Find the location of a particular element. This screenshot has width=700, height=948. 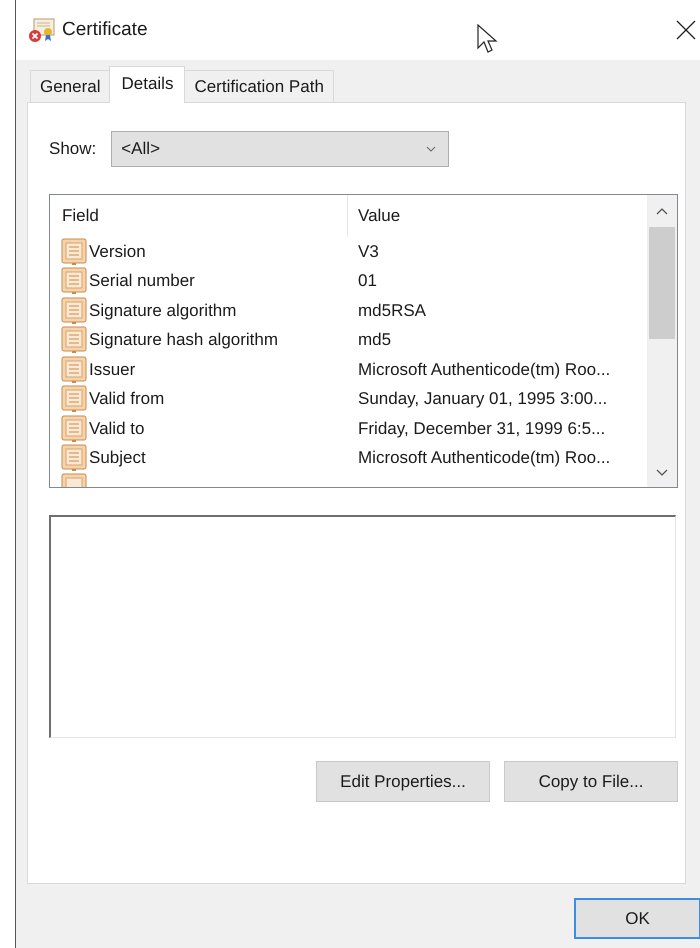

tab: Details is located at coordinates (147, 84).